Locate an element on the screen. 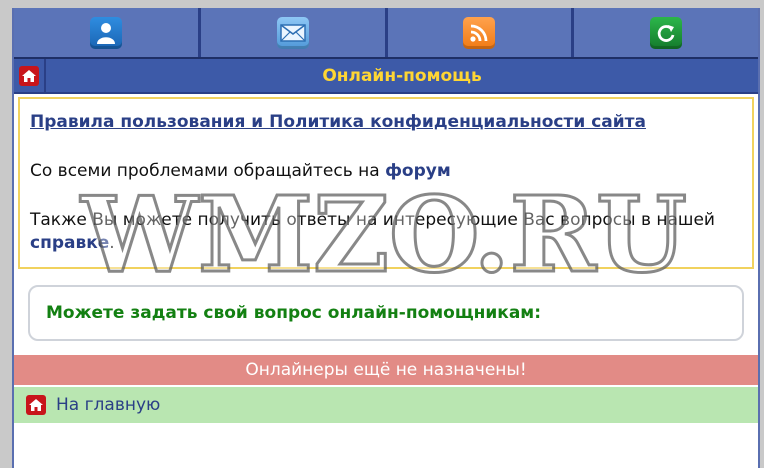 The image size is (764, 468). refresh-button is located at coordinates (666, 32).